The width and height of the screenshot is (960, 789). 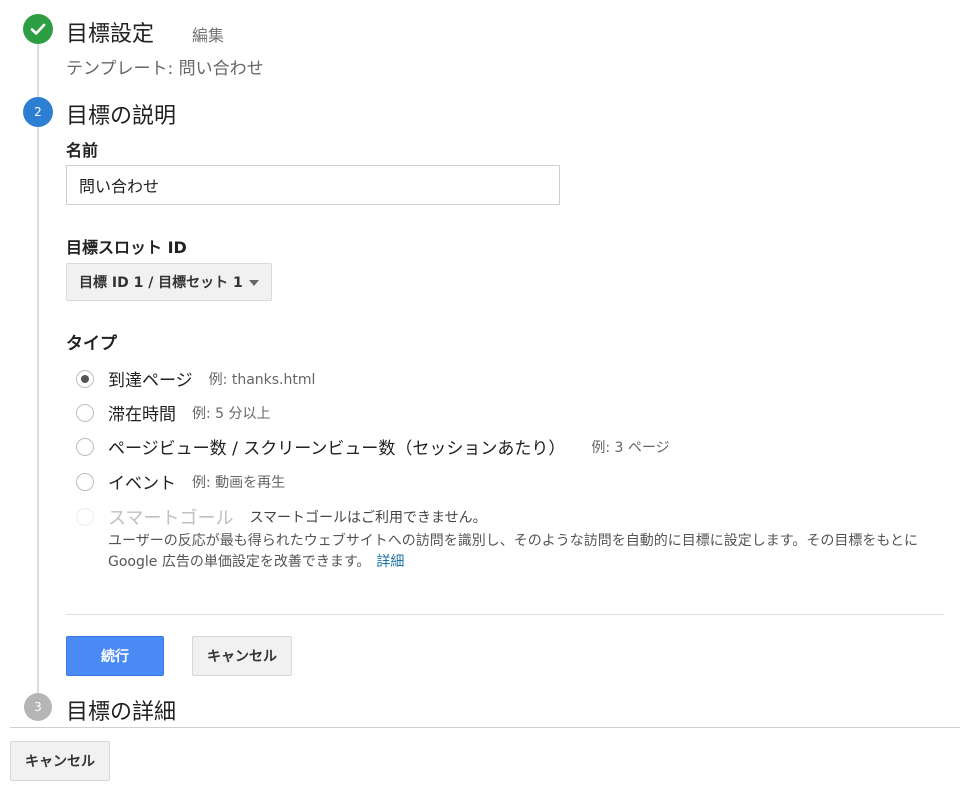 What do you see at coordinates (142, 415) in the screenshot?
I see `type-option-label: 滞在時間` at bounding box center [142, 415].